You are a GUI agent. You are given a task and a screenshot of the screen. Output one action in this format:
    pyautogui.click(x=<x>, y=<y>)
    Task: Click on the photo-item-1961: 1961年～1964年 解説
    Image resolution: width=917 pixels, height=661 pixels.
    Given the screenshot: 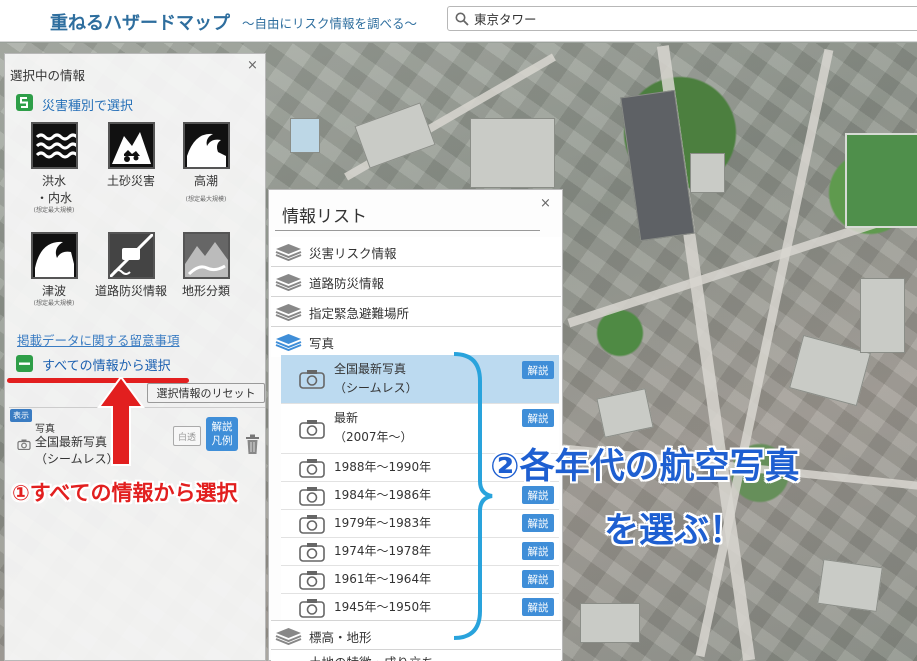 What is the action you would take?
    pyautogui.click(x=420, y=580)
    